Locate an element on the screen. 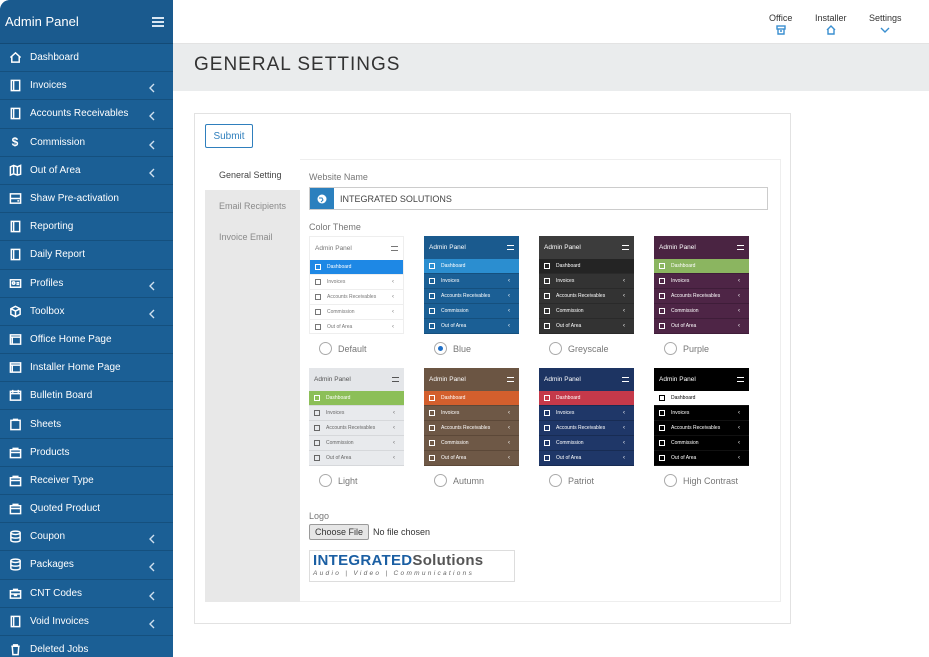 This screenshot has width=929, height=657. topnav-installer: Installer is located at coordinates (831, 24).